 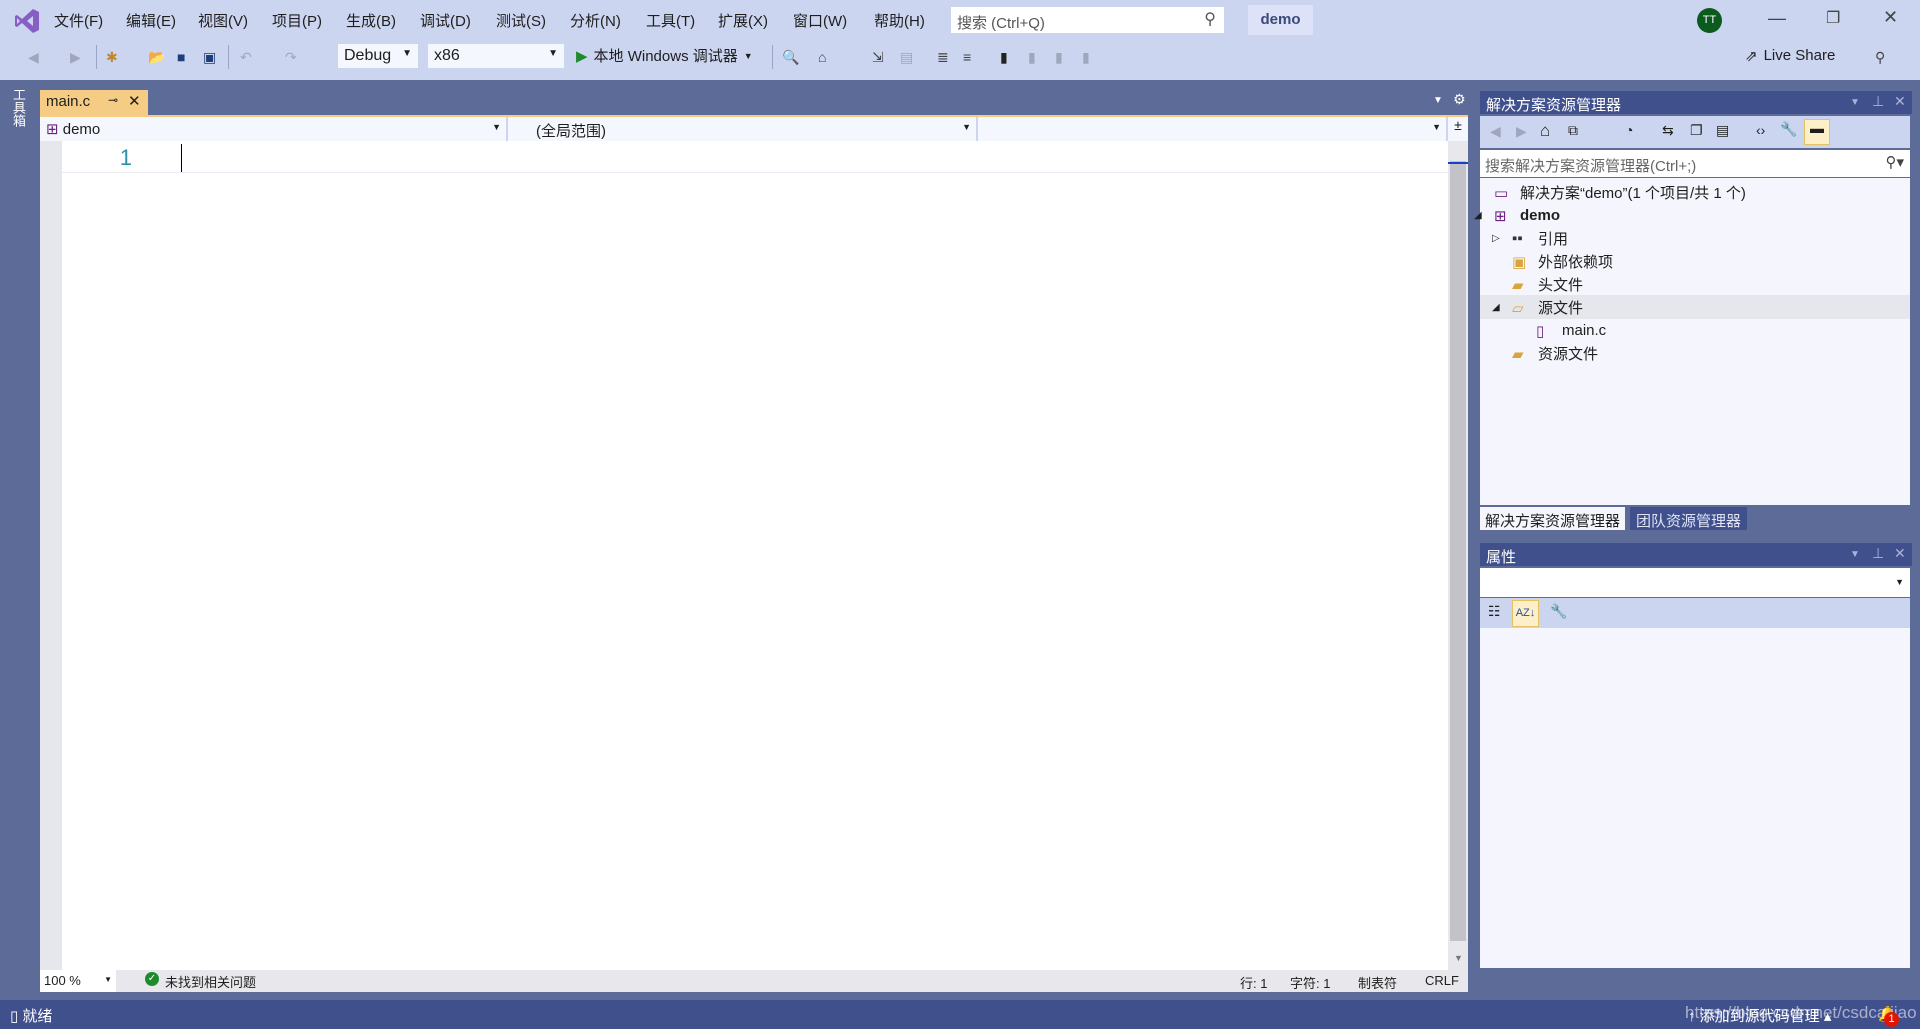 I want to click on line-ending-indicator: CRLF, so click(x=1442, y=980).